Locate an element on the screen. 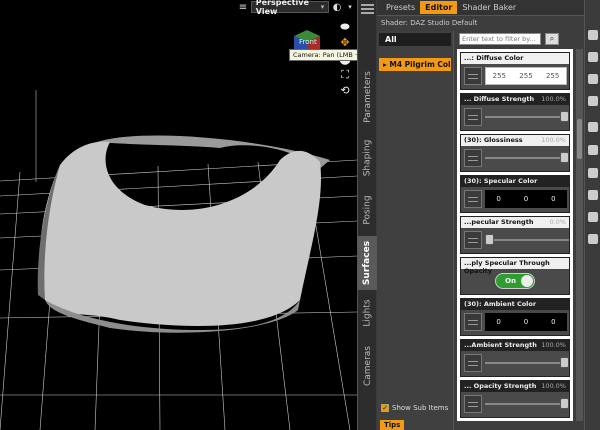 Image resolution: width=600 pixels, height=430 pixels. checkbox-checked-icon: ✓ is located at coordinates (385, 408).